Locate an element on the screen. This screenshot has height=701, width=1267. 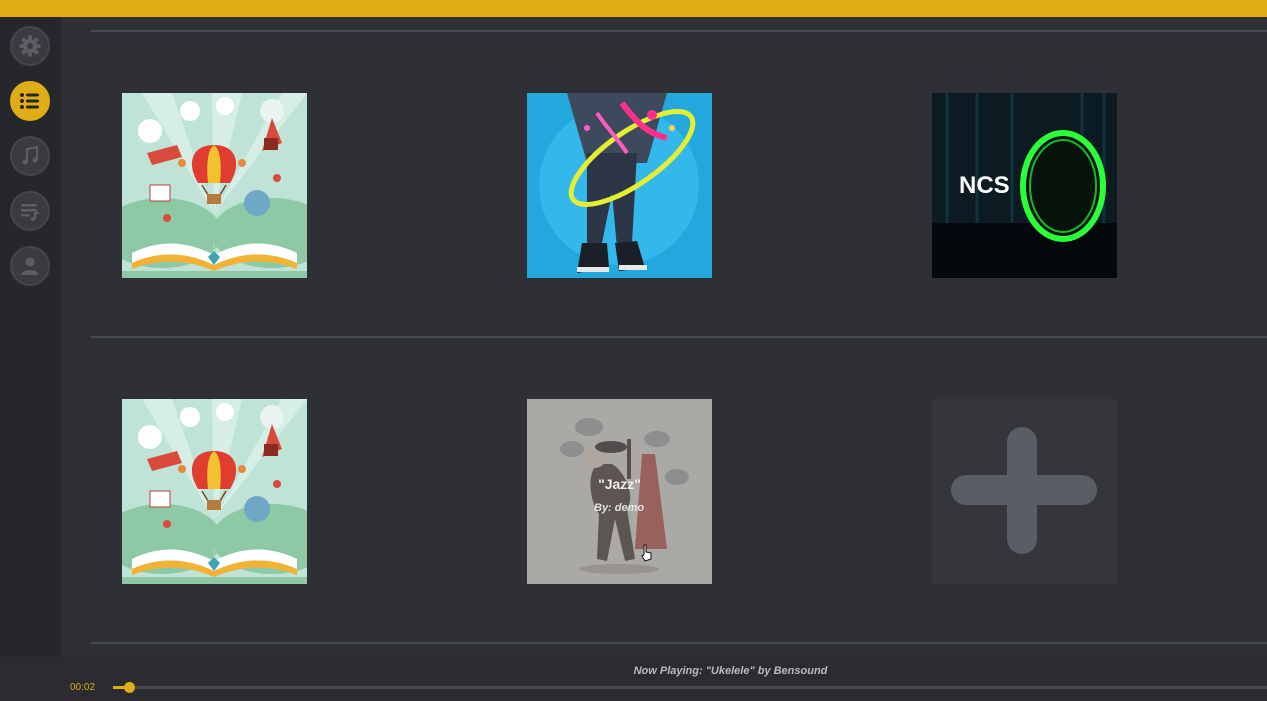
playlist-tile-jazz: "Jazz" By: demo is located at coordinates (619, 491).